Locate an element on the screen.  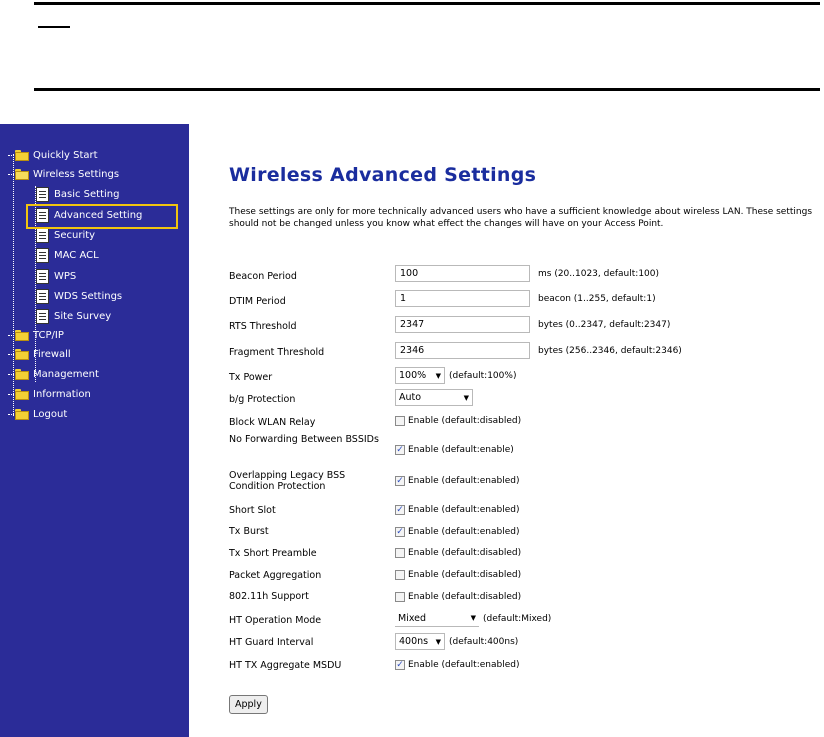
sidebar-item-tcp-ip: TCP/IP is located at coordinates (36, 335).